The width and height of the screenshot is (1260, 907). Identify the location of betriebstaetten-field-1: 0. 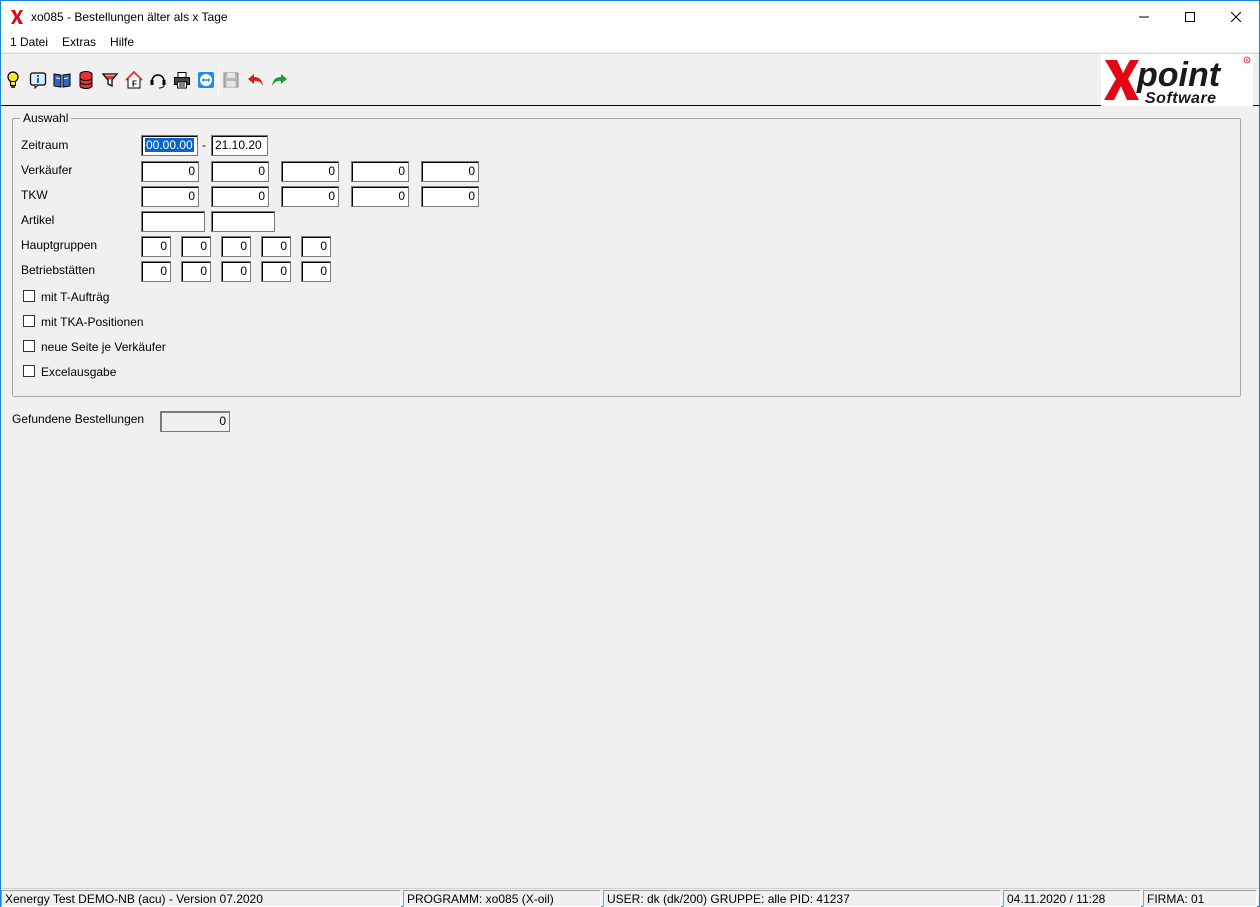
(156, 271).